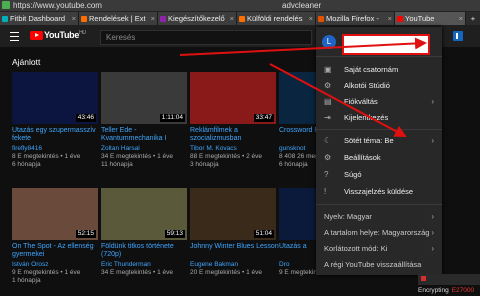  Describe the element at coordinates (36, 35) in the screenshot. I see `youtube-logo-icon` at that location.